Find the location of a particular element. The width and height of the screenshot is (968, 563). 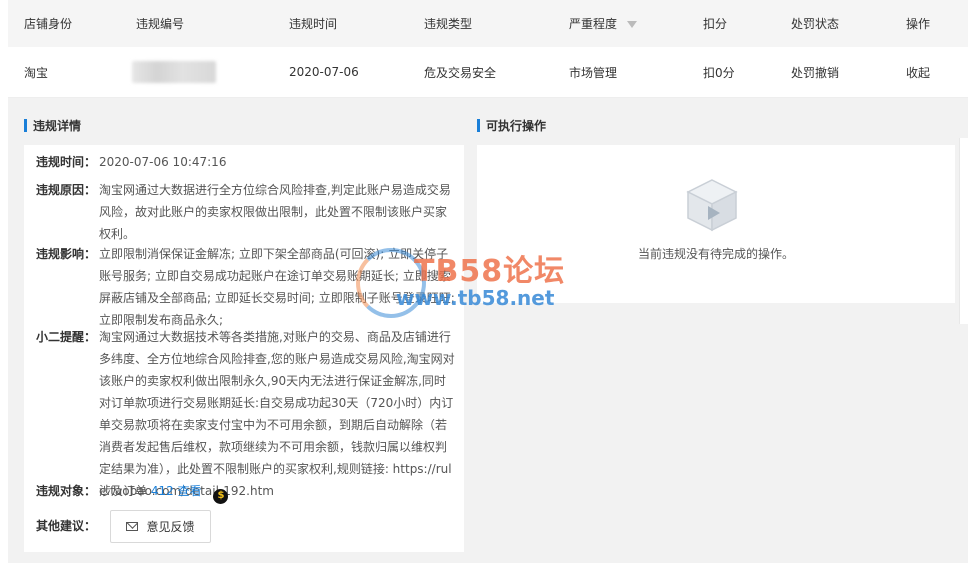

suggestion-row: 其他建议： is located at coordinates (246, 526).